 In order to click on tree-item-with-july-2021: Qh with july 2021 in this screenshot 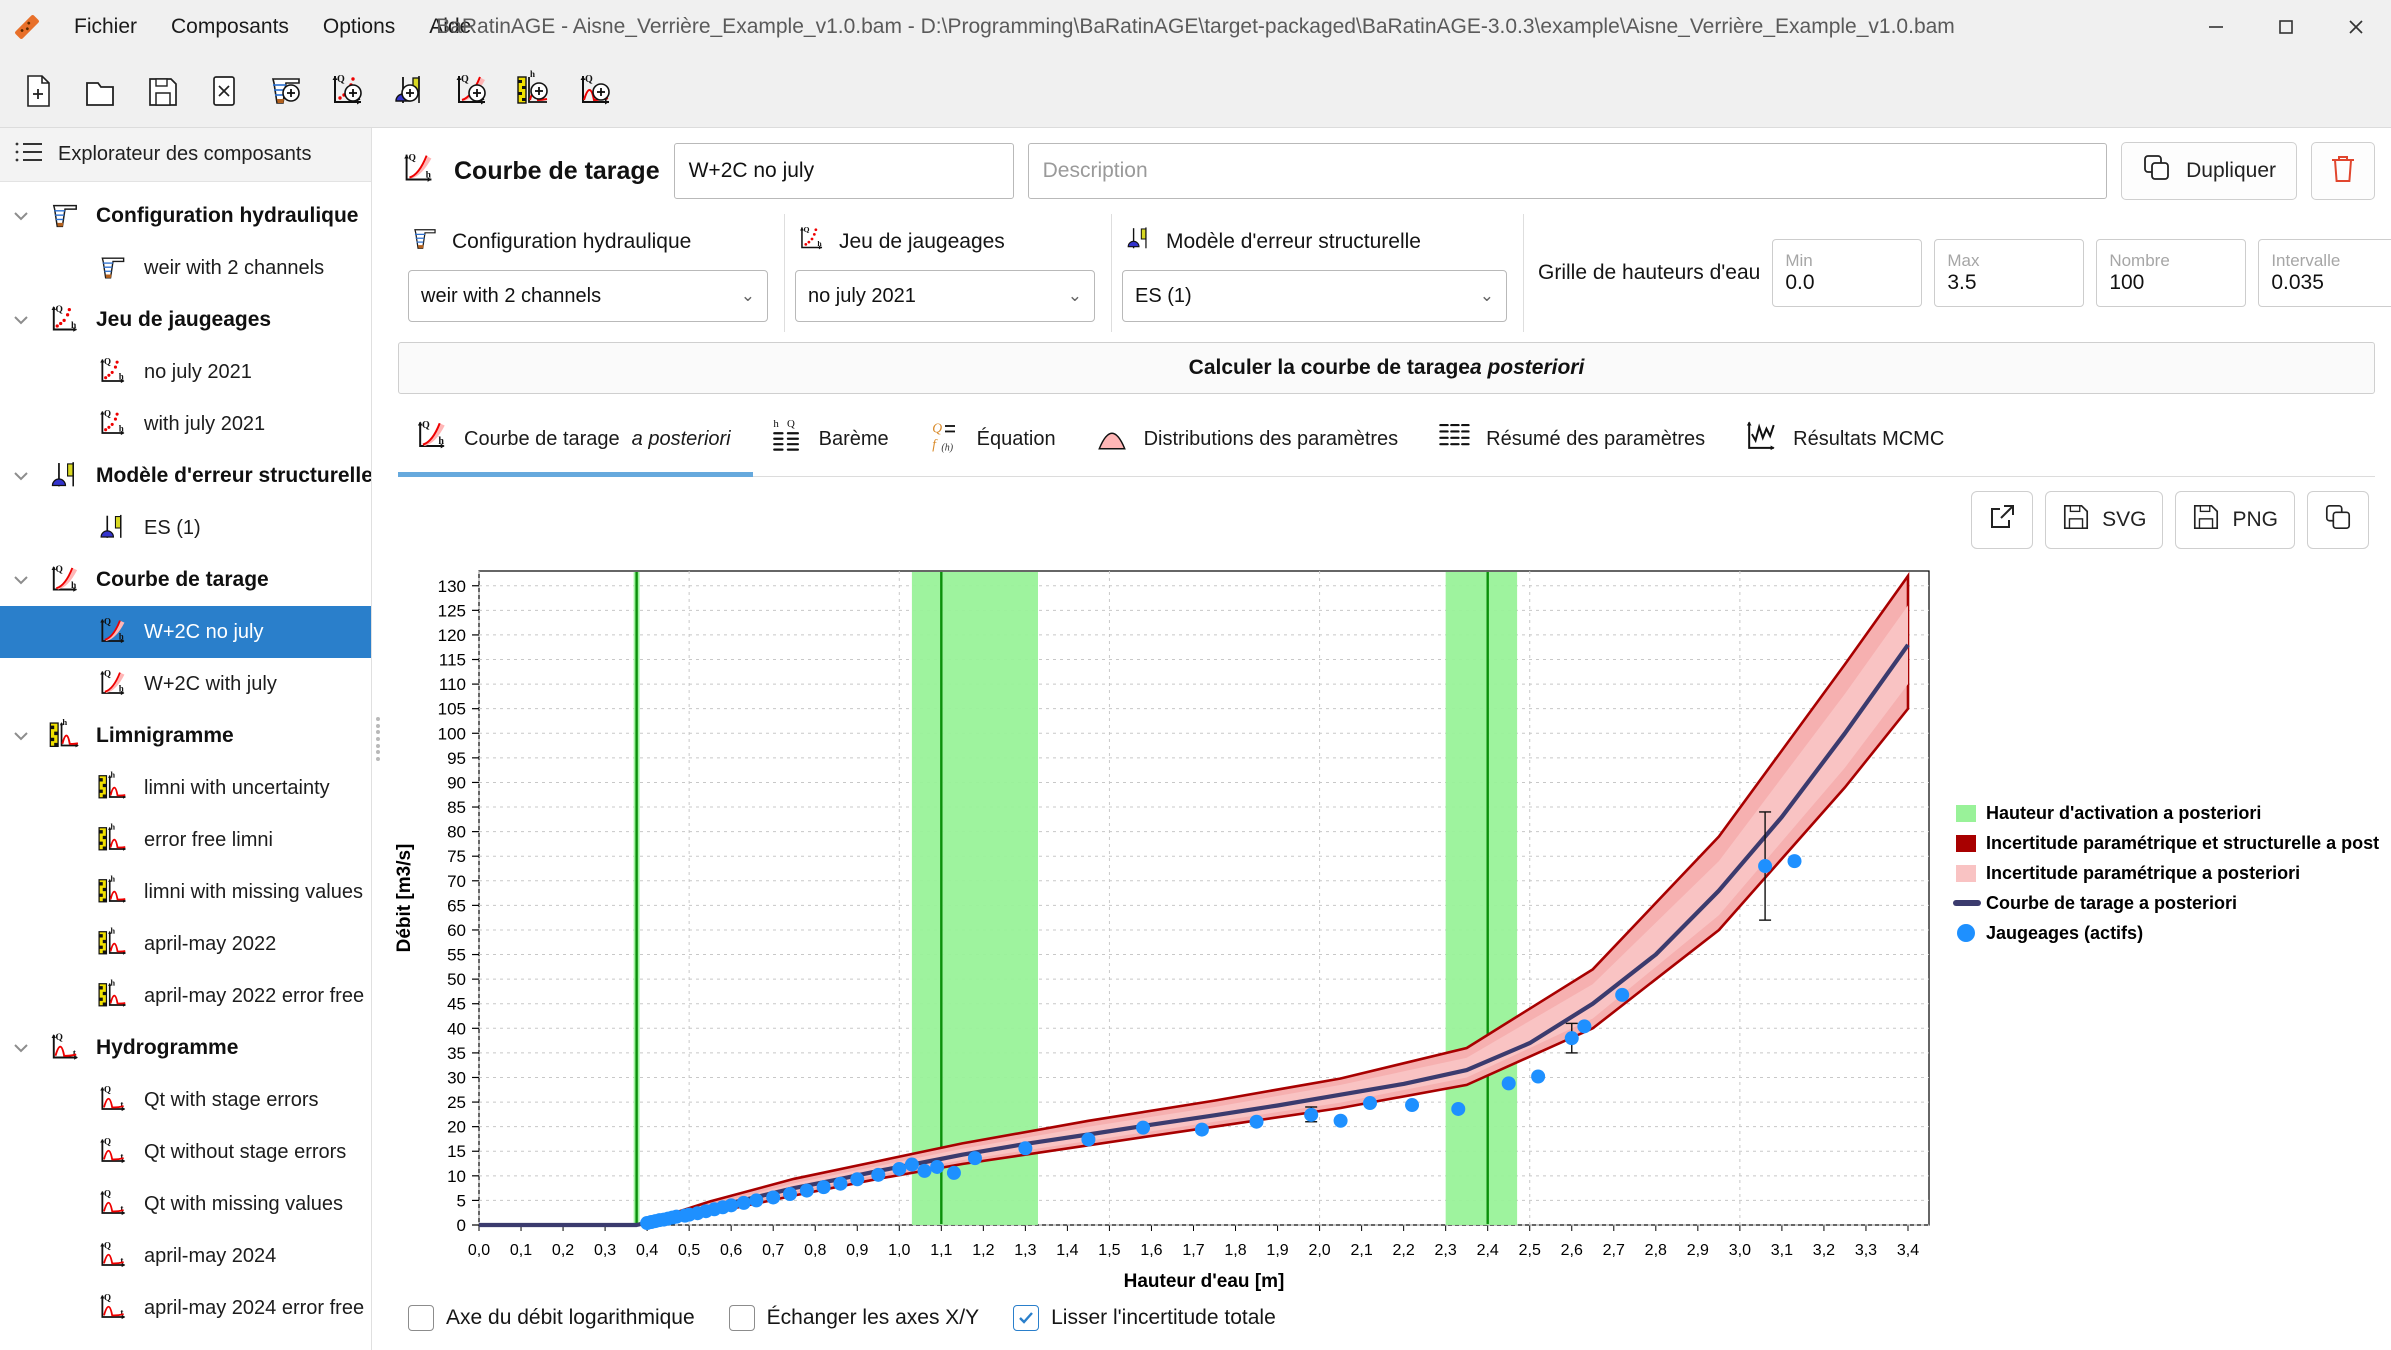, I will do `click(185, 424)`.